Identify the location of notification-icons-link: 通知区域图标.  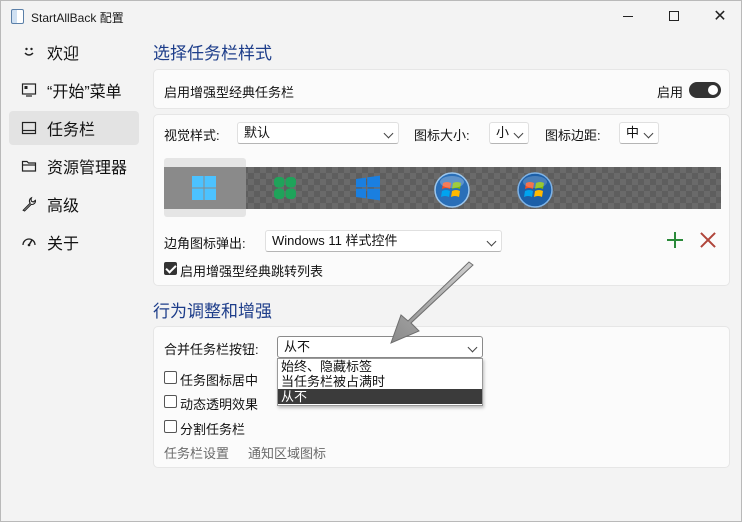
(287, 452).